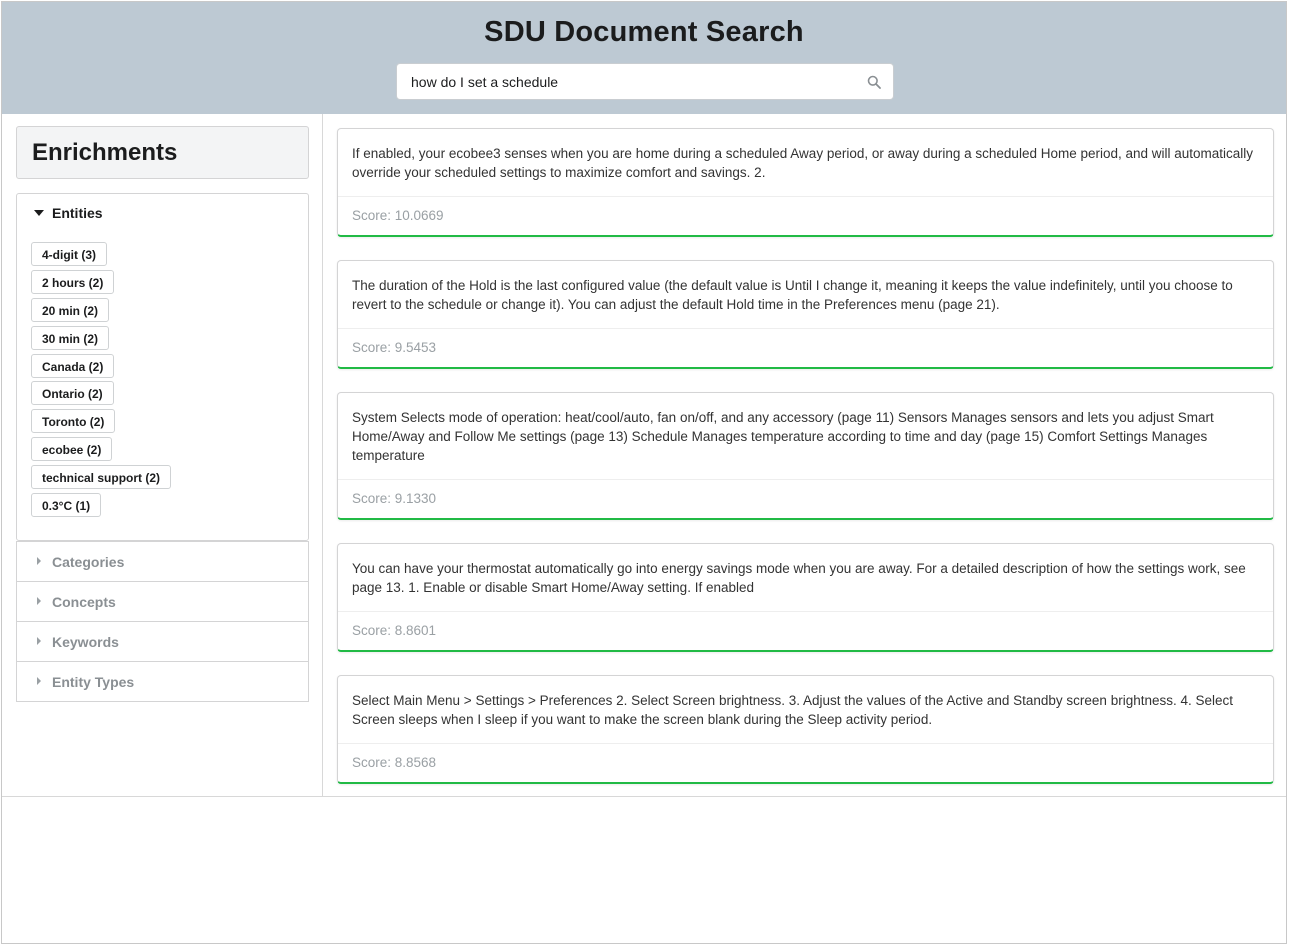  Describe the element at coordinates (88, 562) in the screenshot. I see `categories-label: Categories` at that location.